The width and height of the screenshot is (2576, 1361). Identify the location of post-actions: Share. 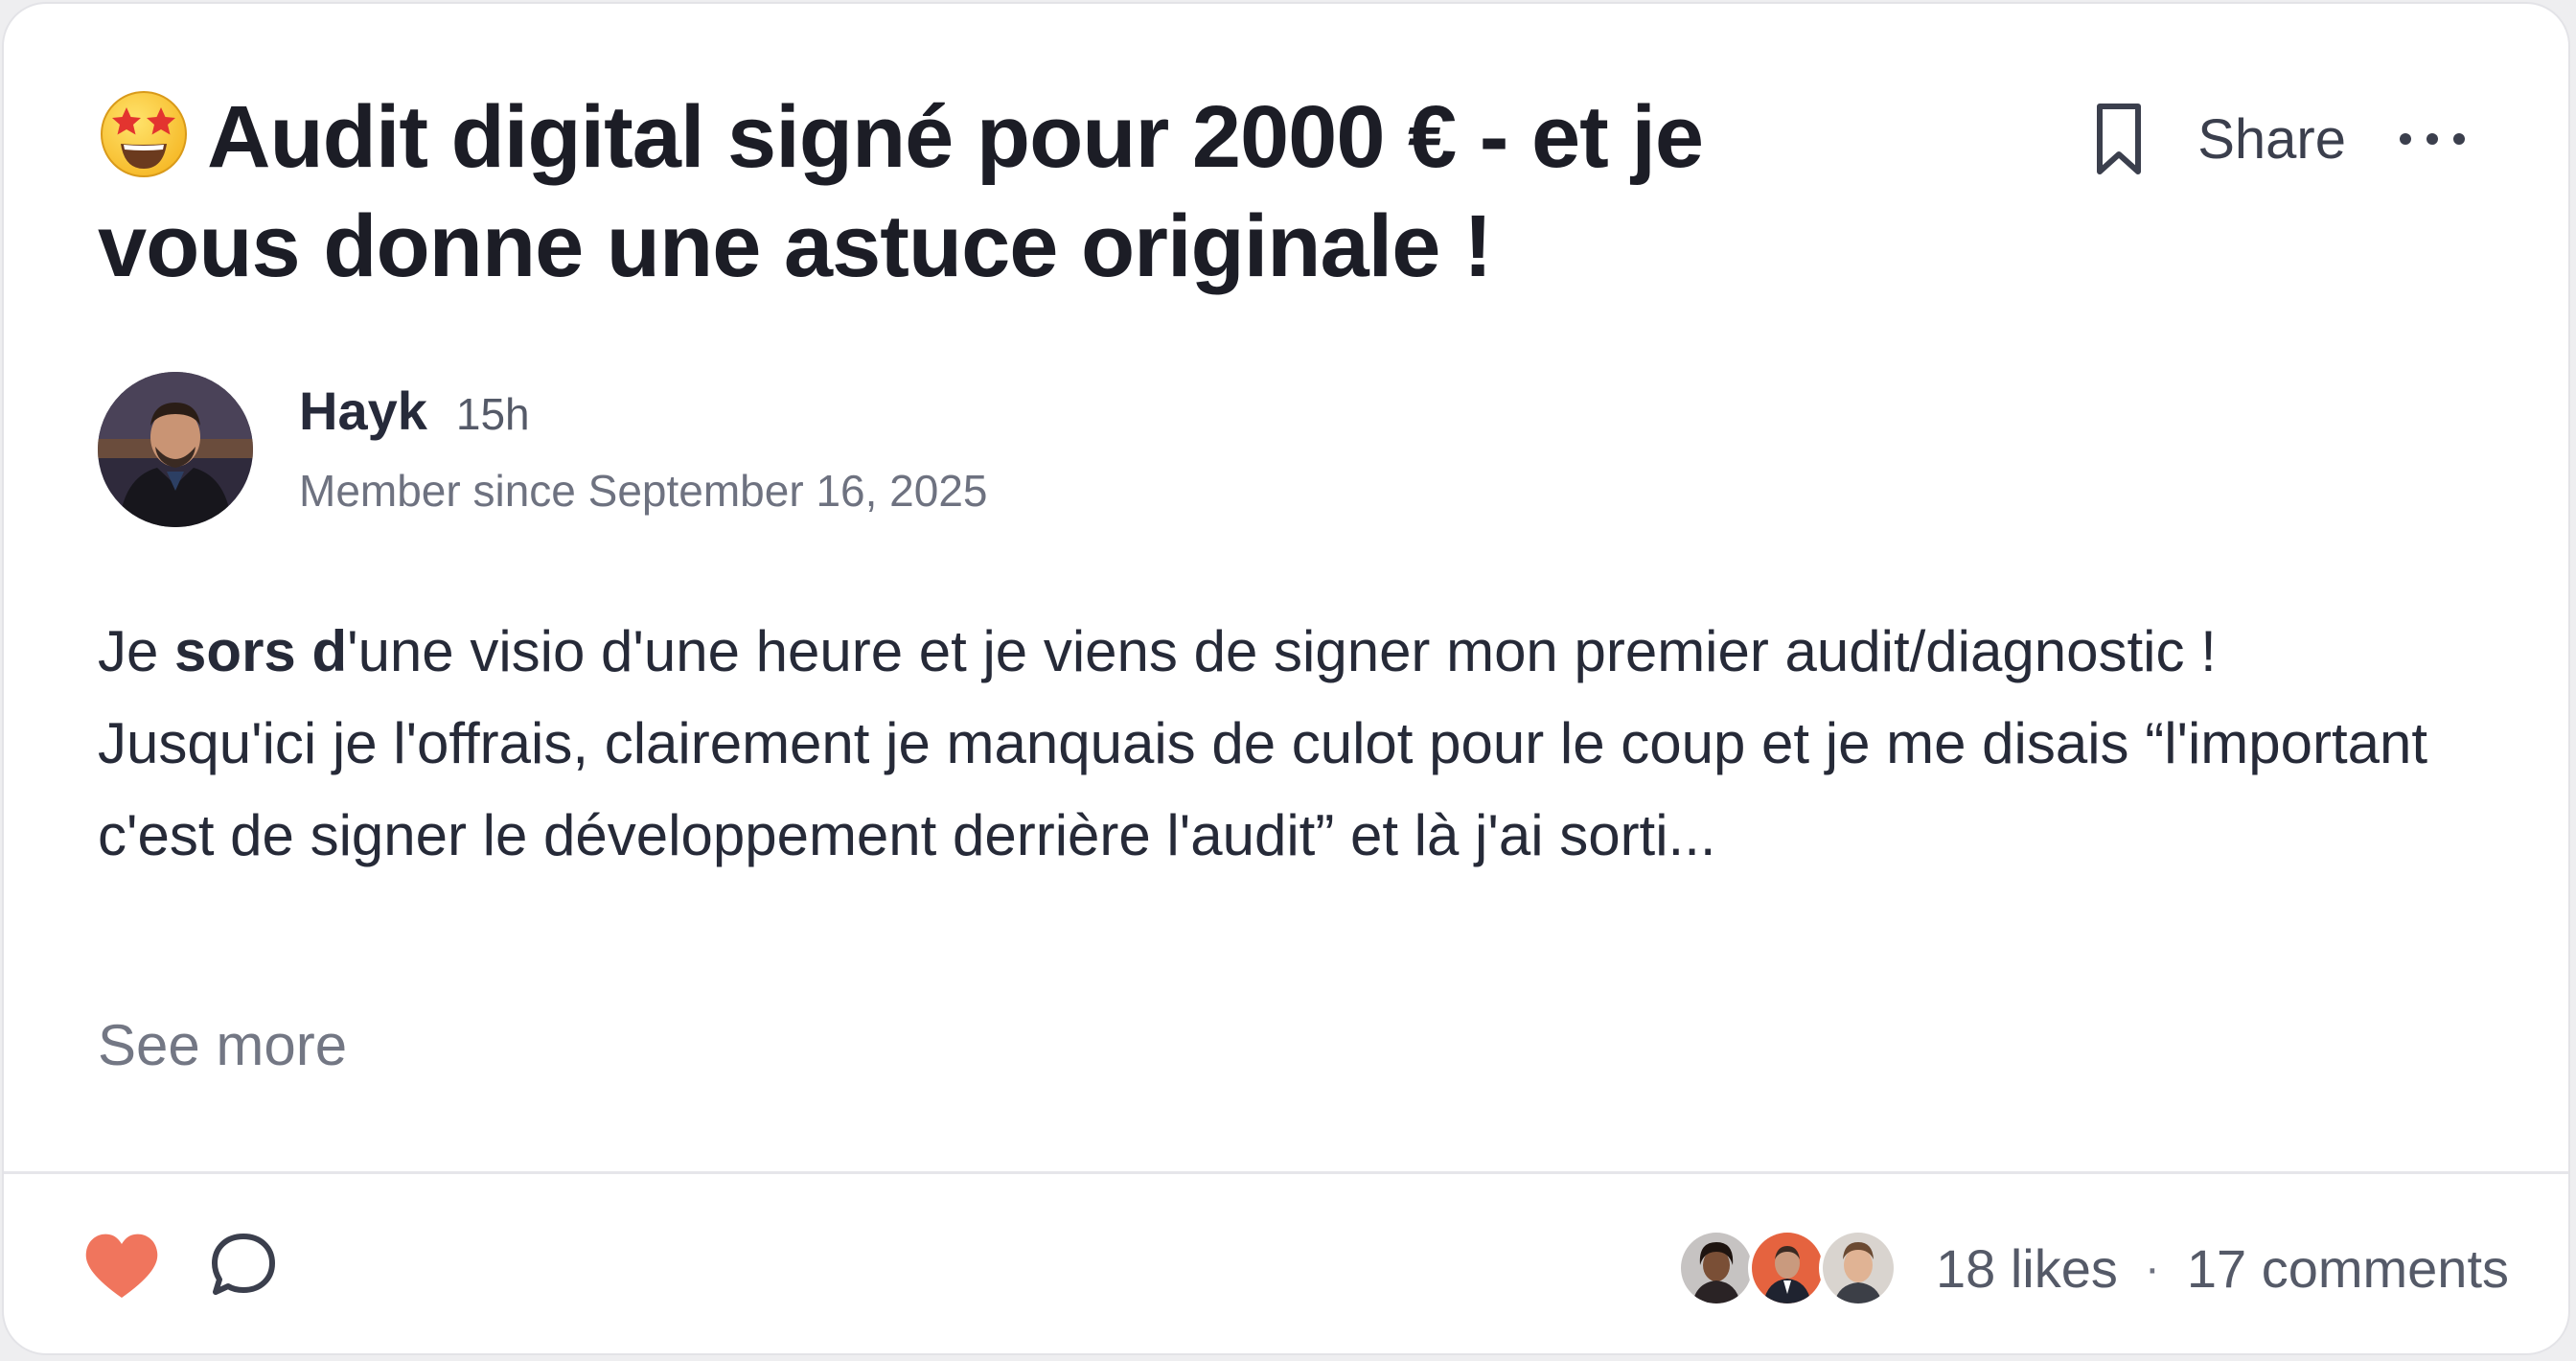
(2279, 139).